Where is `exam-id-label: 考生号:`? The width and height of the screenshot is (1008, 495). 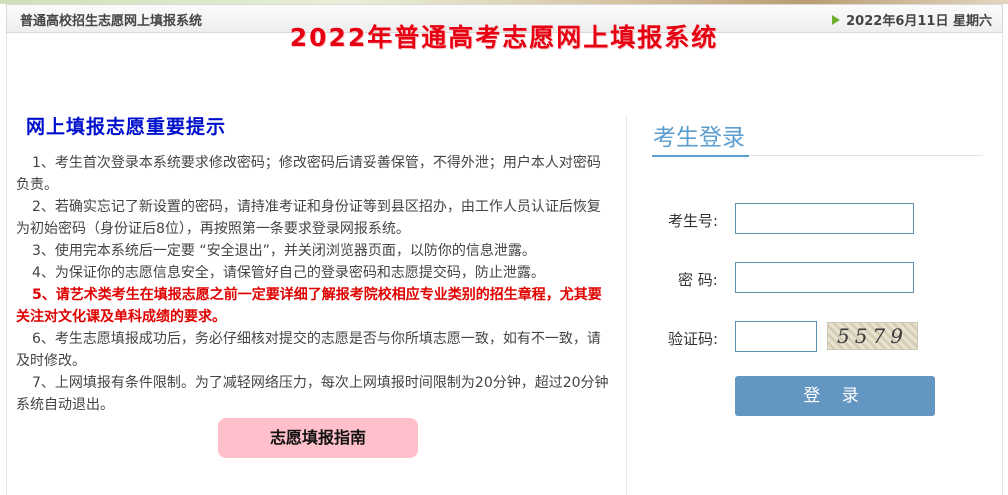 exam-id-label: 考生号: is located at coordinates (693, 221).